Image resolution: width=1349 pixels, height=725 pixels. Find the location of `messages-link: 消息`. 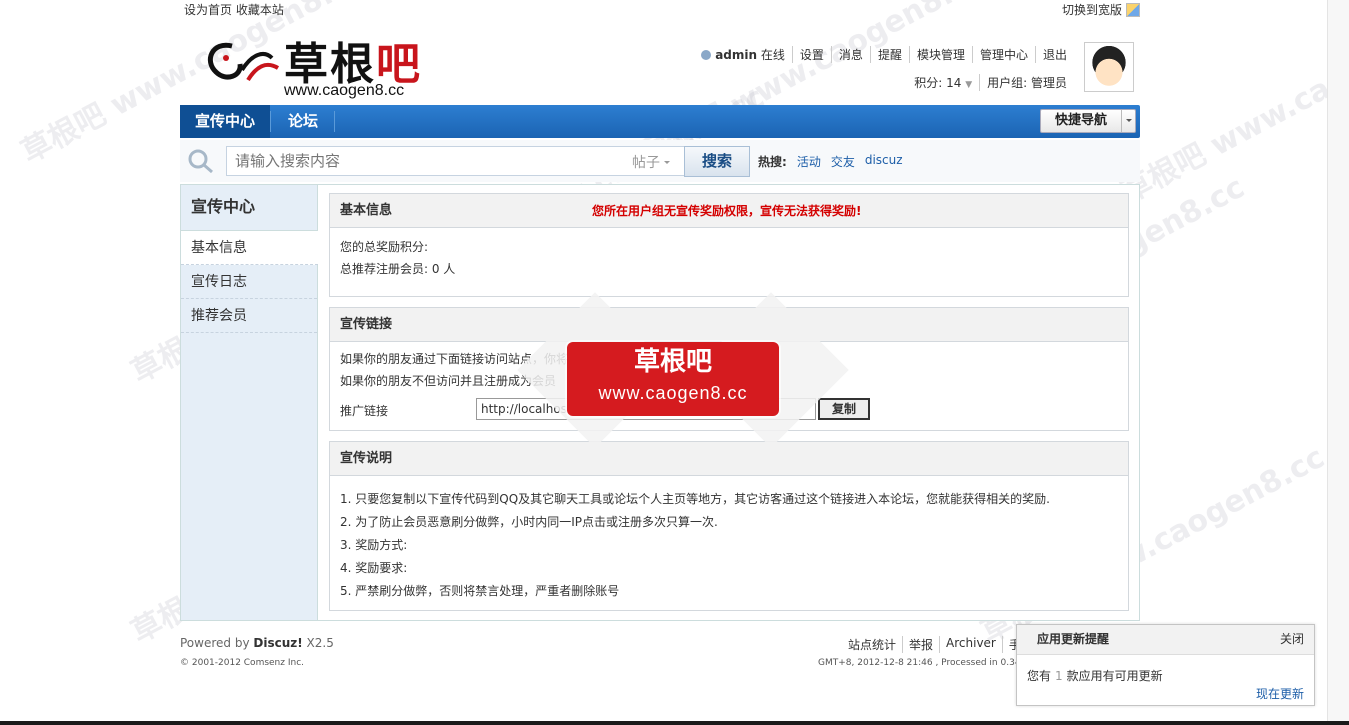

messages-link: 消息 is located at coordinates (851, 55).